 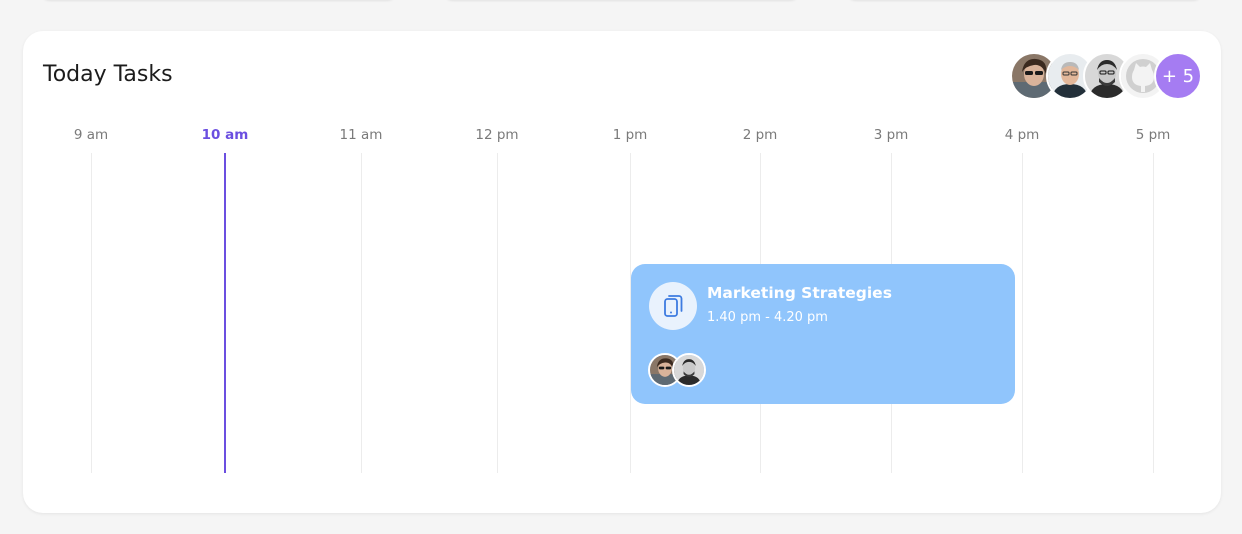 I want to click on hour-label-12pm: 12 pm, so click(x=497, y=135).